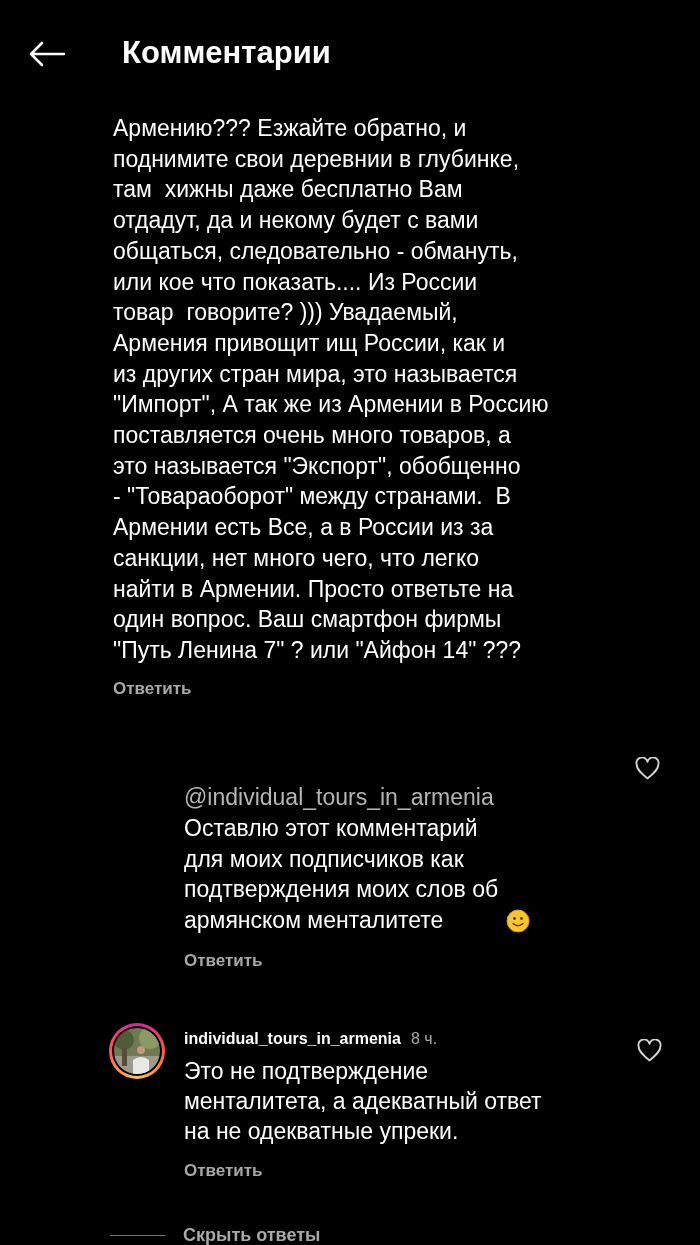 Image resolution: width=700 pixels, height=1245 pixels. What do you see at coordinates (339, 797) in the screenshot?
I see `mention-link: @individual_tours_in_armenia` at bounding box center [339, 797].